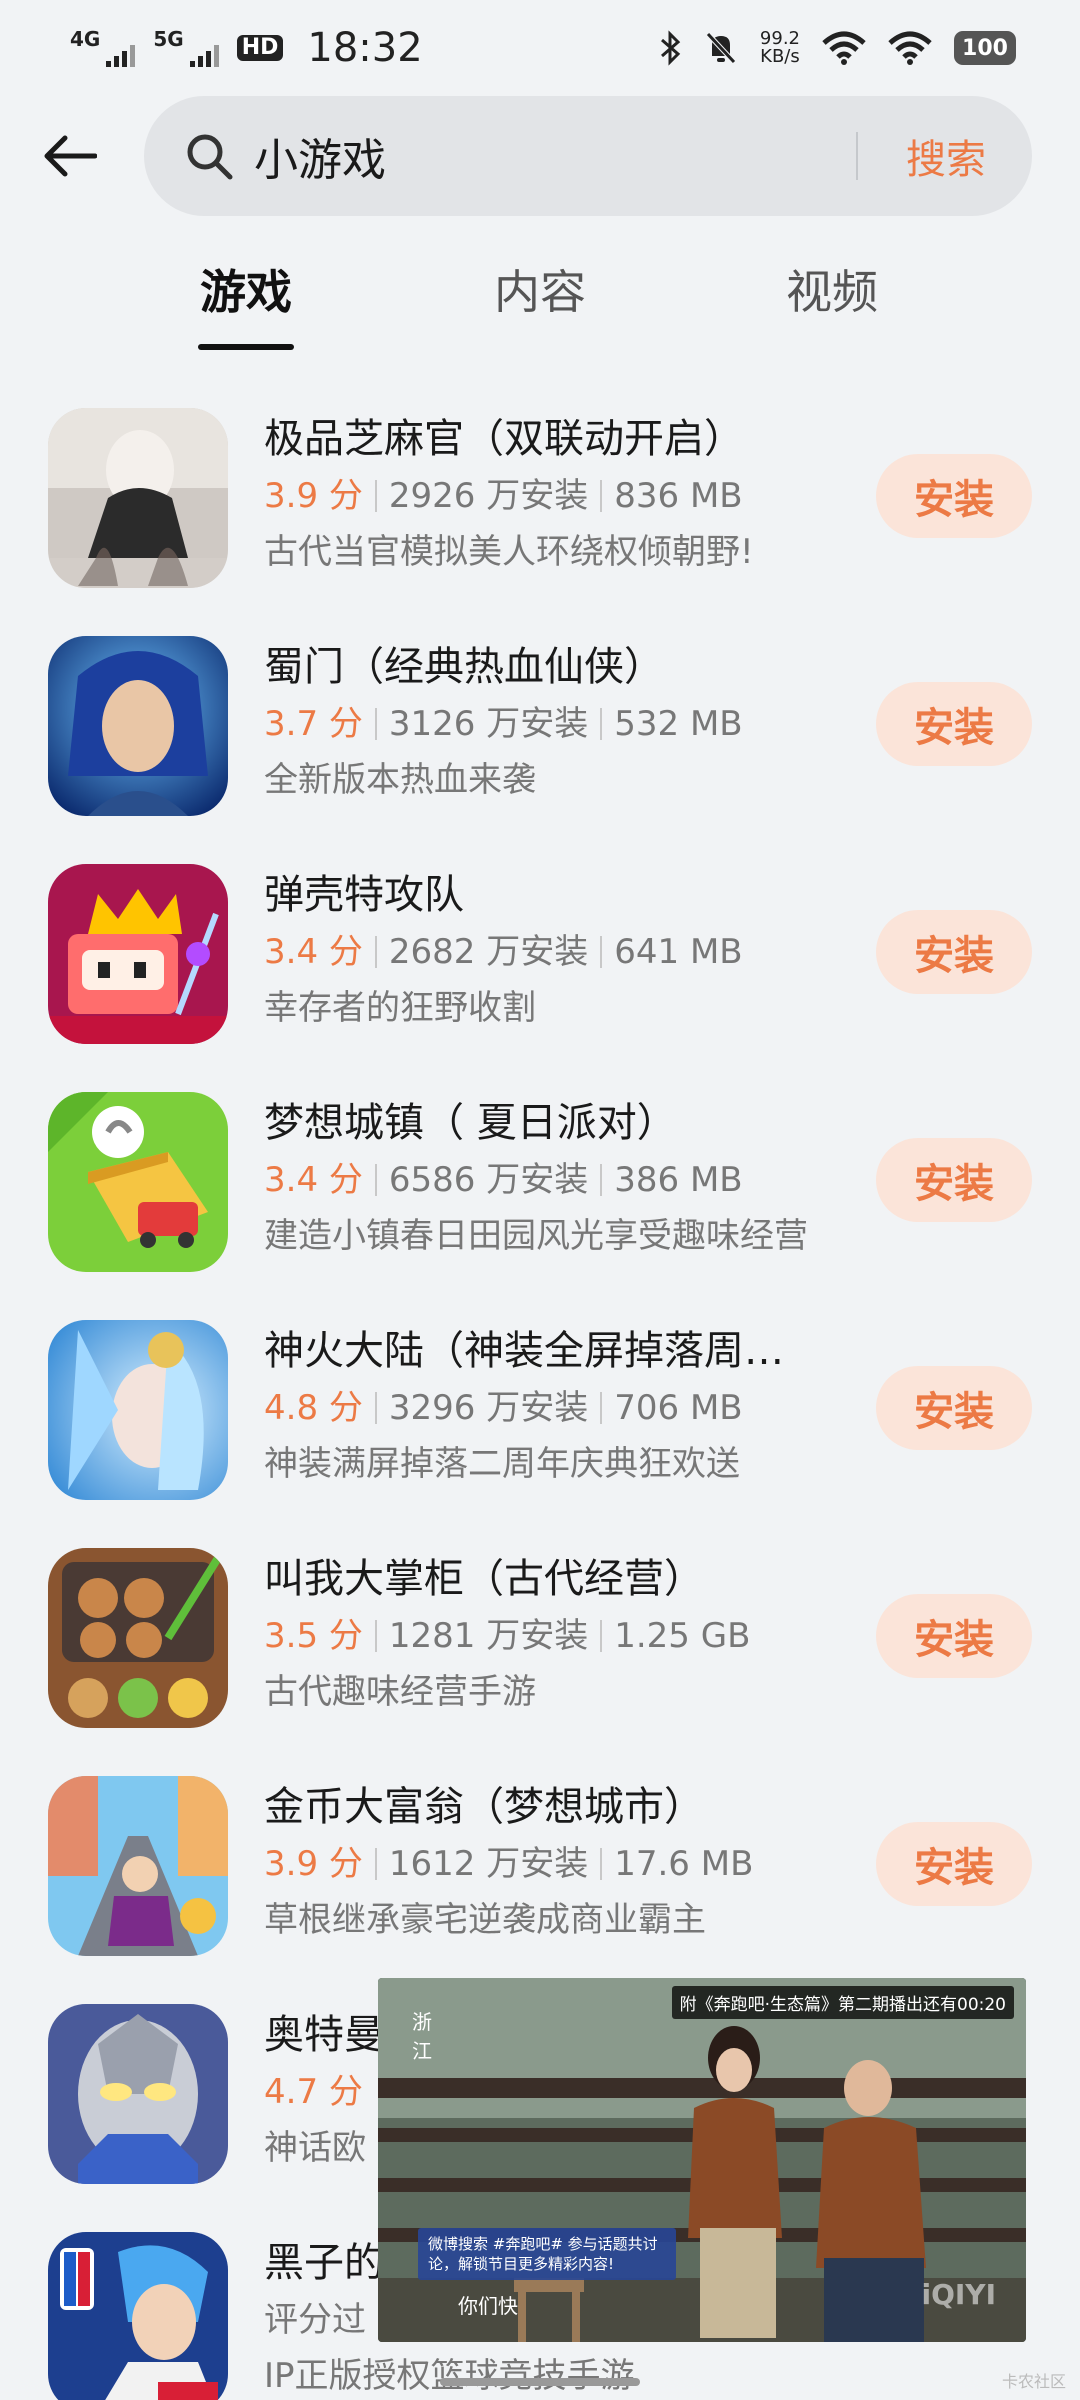  Describe the element at coordinates (504, 439) in the screenshot. I see `app-name: 极品芝麻官（双联动开启）` at that location.